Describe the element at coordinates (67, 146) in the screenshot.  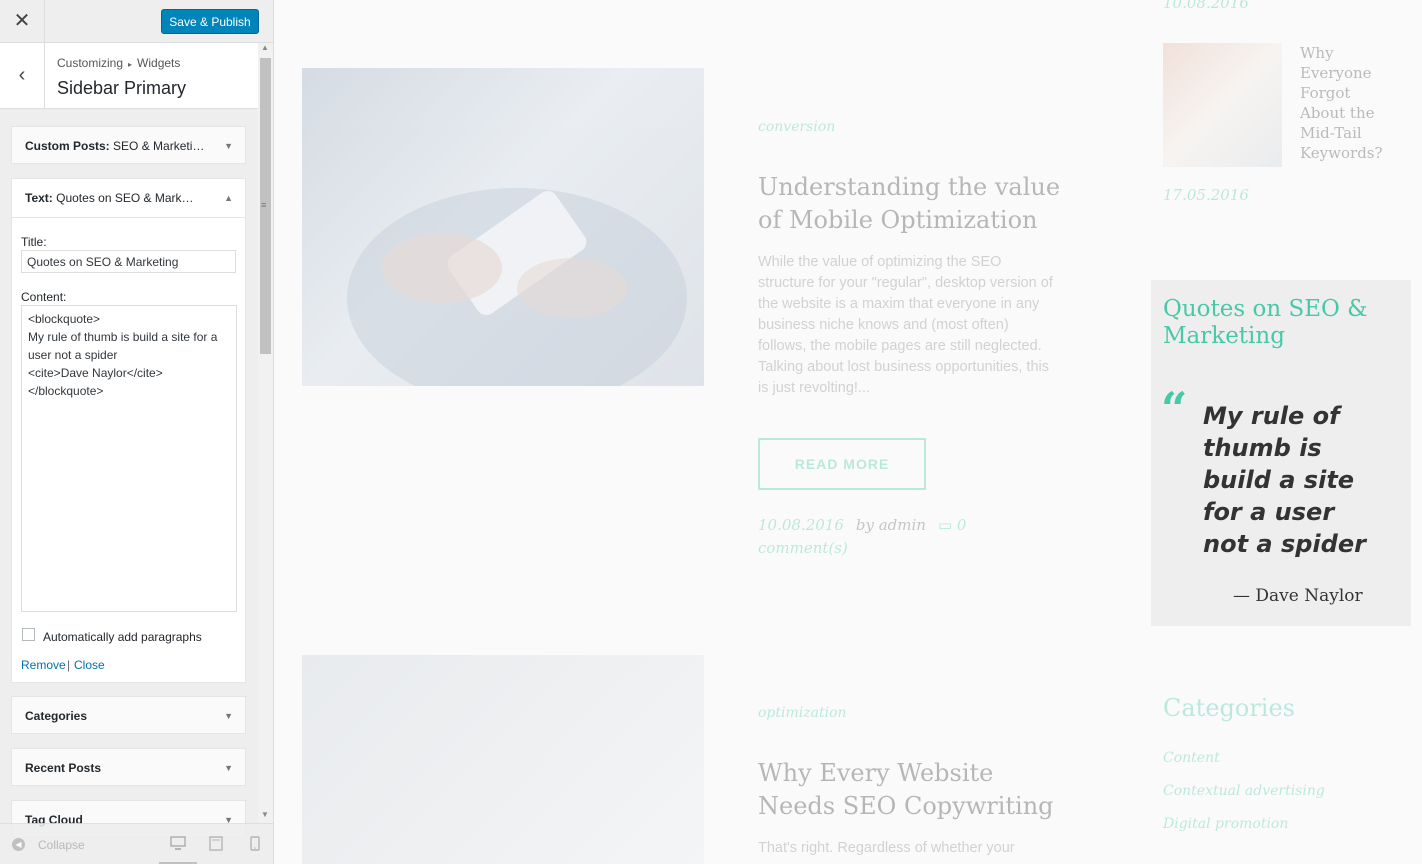
I see `widget-type: Custom Posts:` at that location.